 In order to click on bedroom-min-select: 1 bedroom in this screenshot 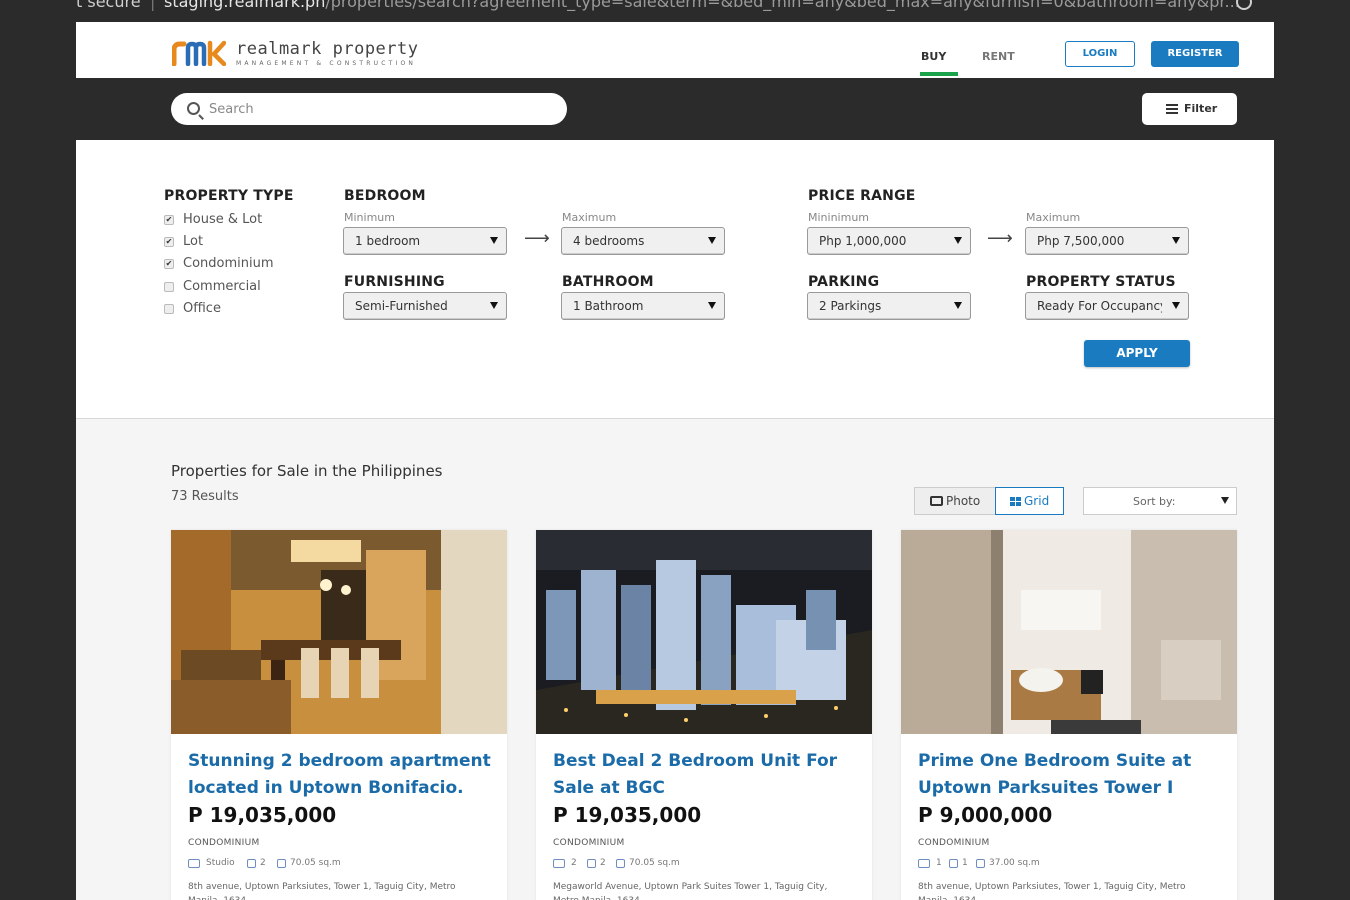, I will do `click(425, 241)`.